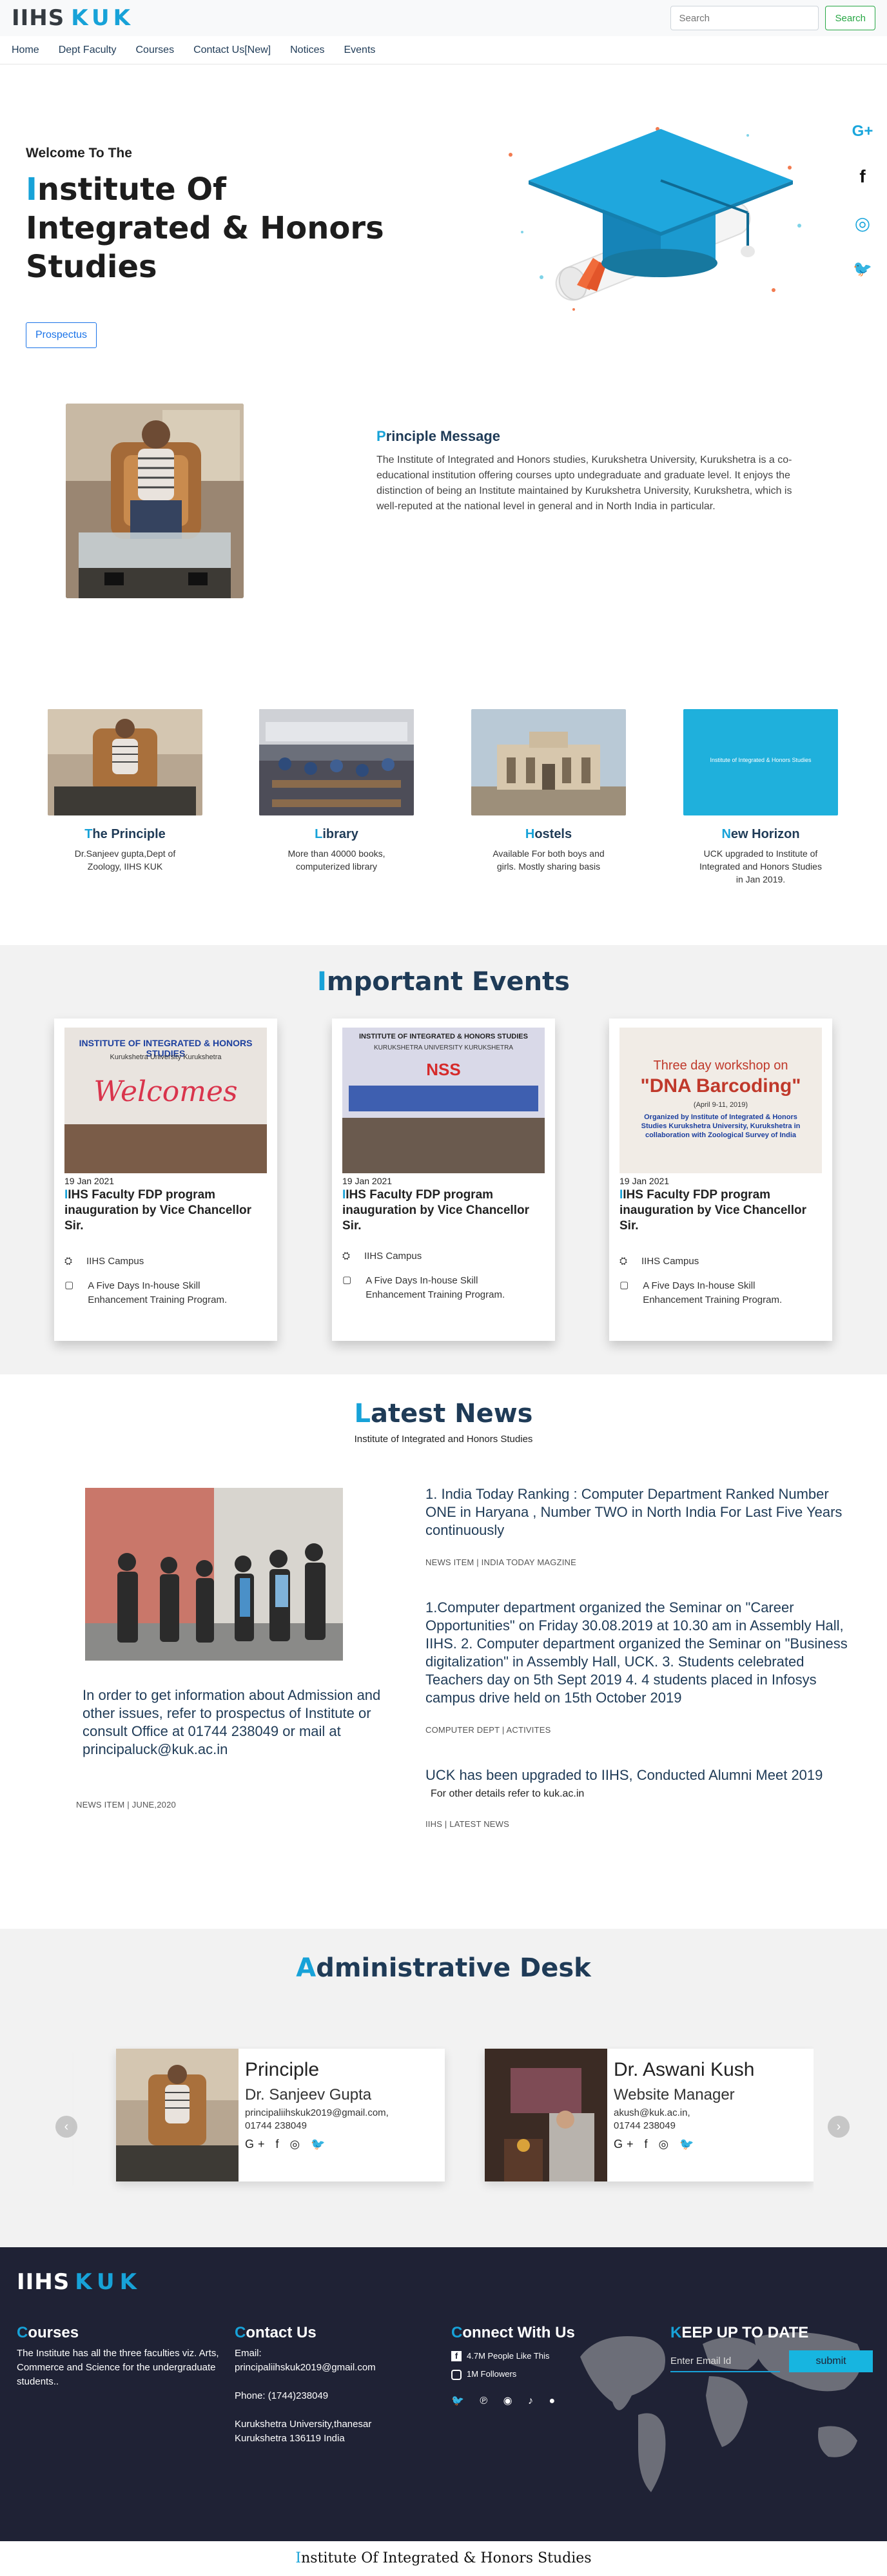  I want to click on hero-social-bar: G+ f ◎ 🐦, so click(863, 200).